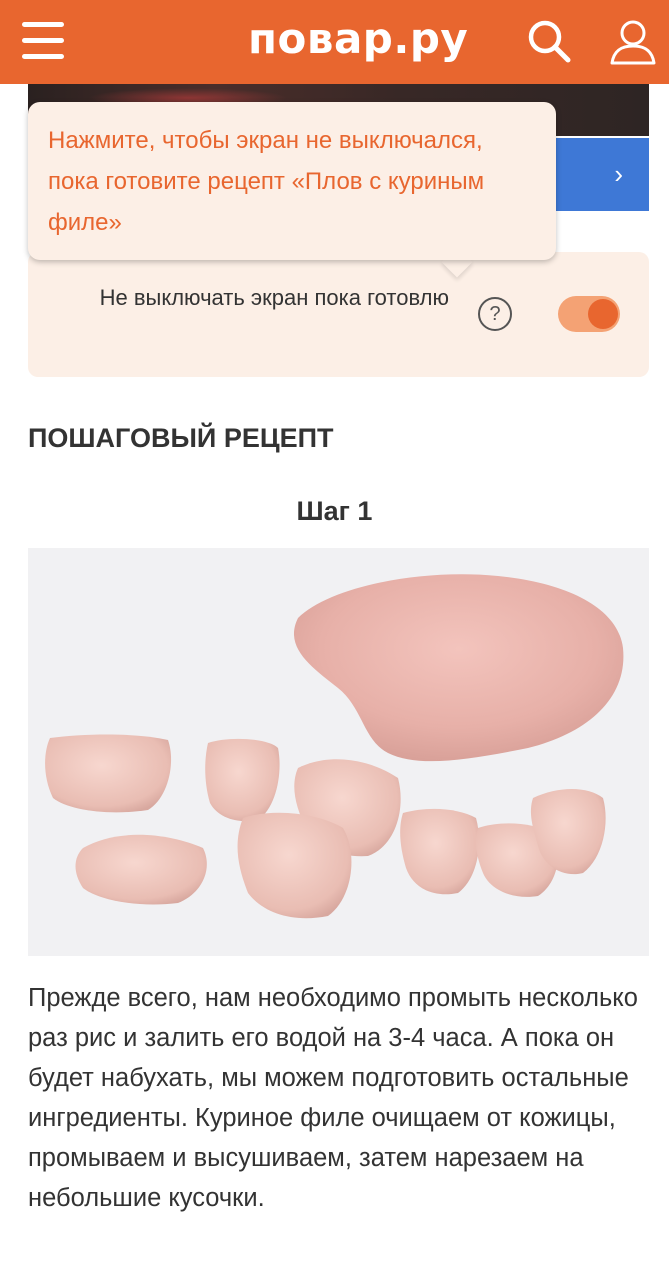 The width and height of the screenshot is (669, 1280). Describe the element at coordinates (358, 38) in the screenshot. I see `site-logo: повар.ру` at that location.